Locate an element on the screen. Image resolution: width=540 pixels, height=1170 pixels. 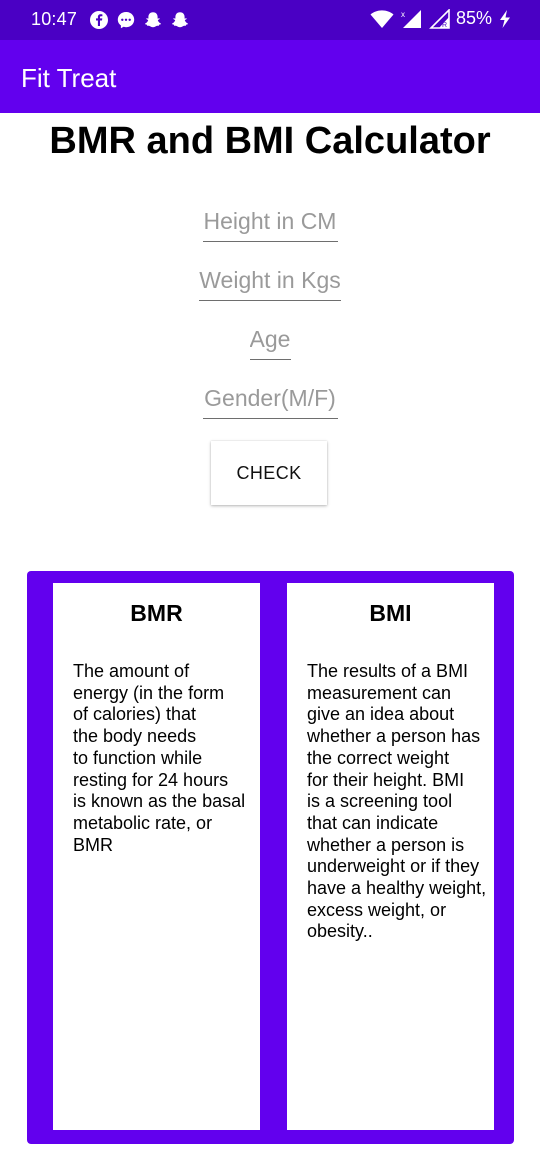
app-title: Fit Treat is located at coordinates (69, 78).